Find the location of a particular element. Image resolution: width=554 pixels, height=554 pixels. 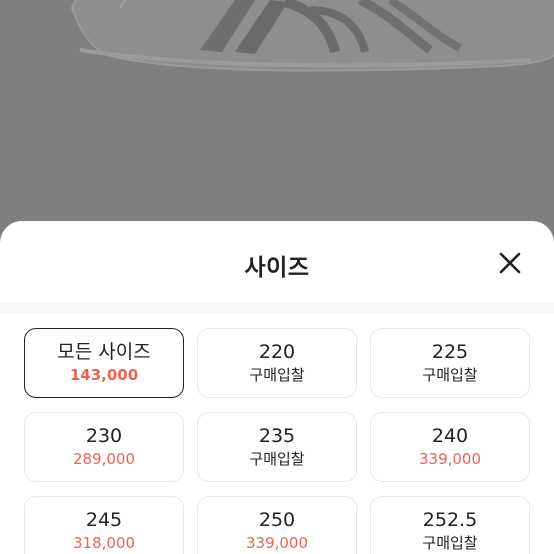

size-price: 143,000 is located at coordinates (104, 375).